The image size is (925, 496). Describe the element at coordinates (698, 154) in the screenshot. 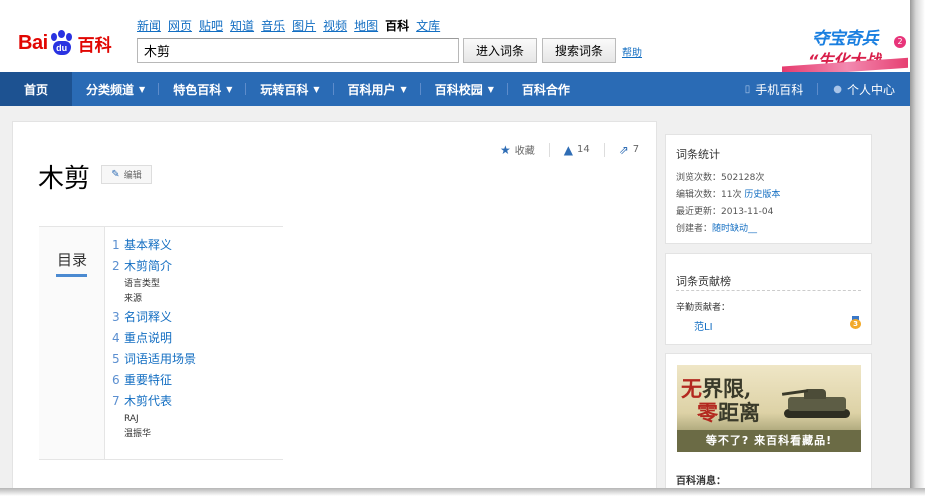

I see `stats-title: 词条统计` at that location.